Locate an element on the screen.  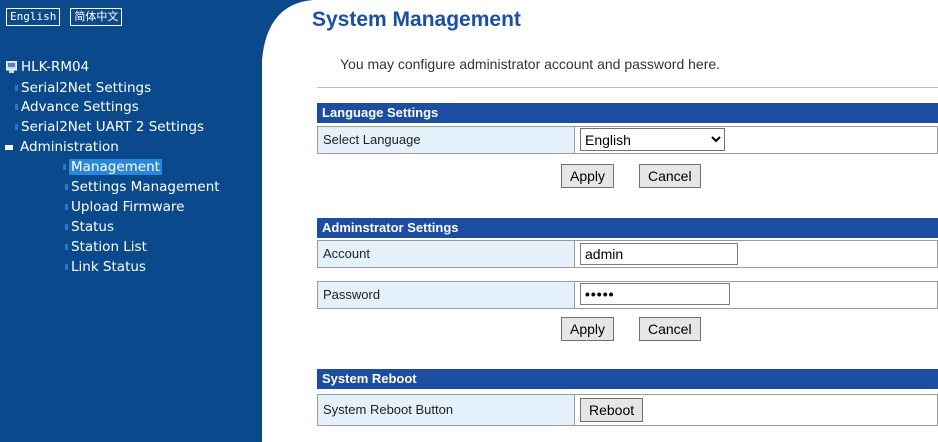
device-label: HLK-RM04 is located at coordinates (55, 67).